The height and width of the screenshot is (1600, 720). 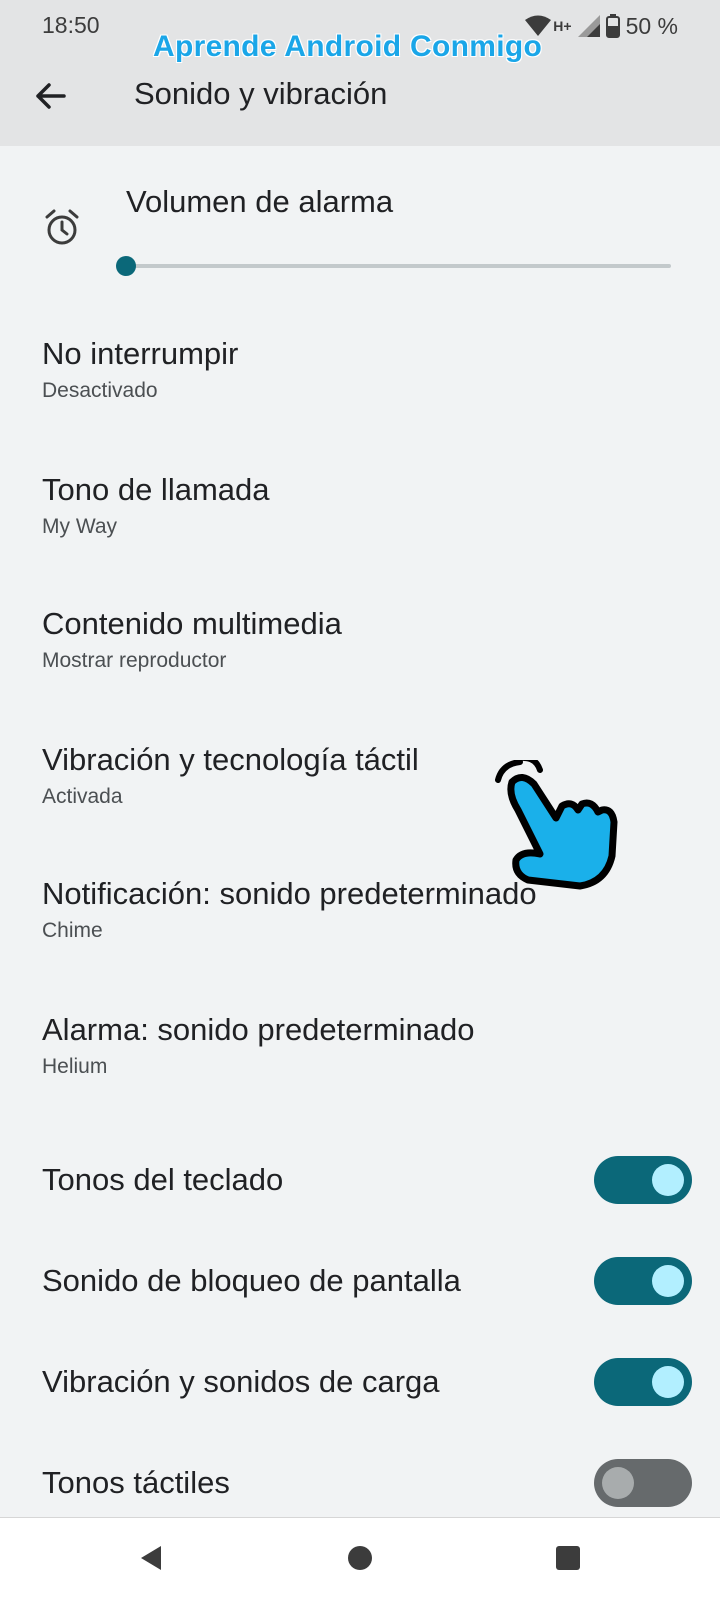 What do you see at coordinates (348, 46) in the screenshot?
I see `watermark-text: Aprende Android Conmigo` at bounding box center [348, 46].